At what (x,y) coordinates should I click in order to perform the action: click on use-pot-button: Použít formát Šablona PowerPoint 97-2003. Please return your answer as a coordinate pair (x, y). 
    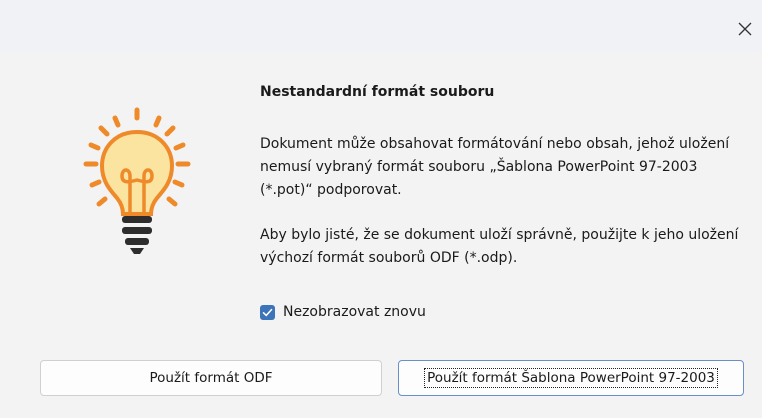
    Looking at the image, I should click on (571, 378).